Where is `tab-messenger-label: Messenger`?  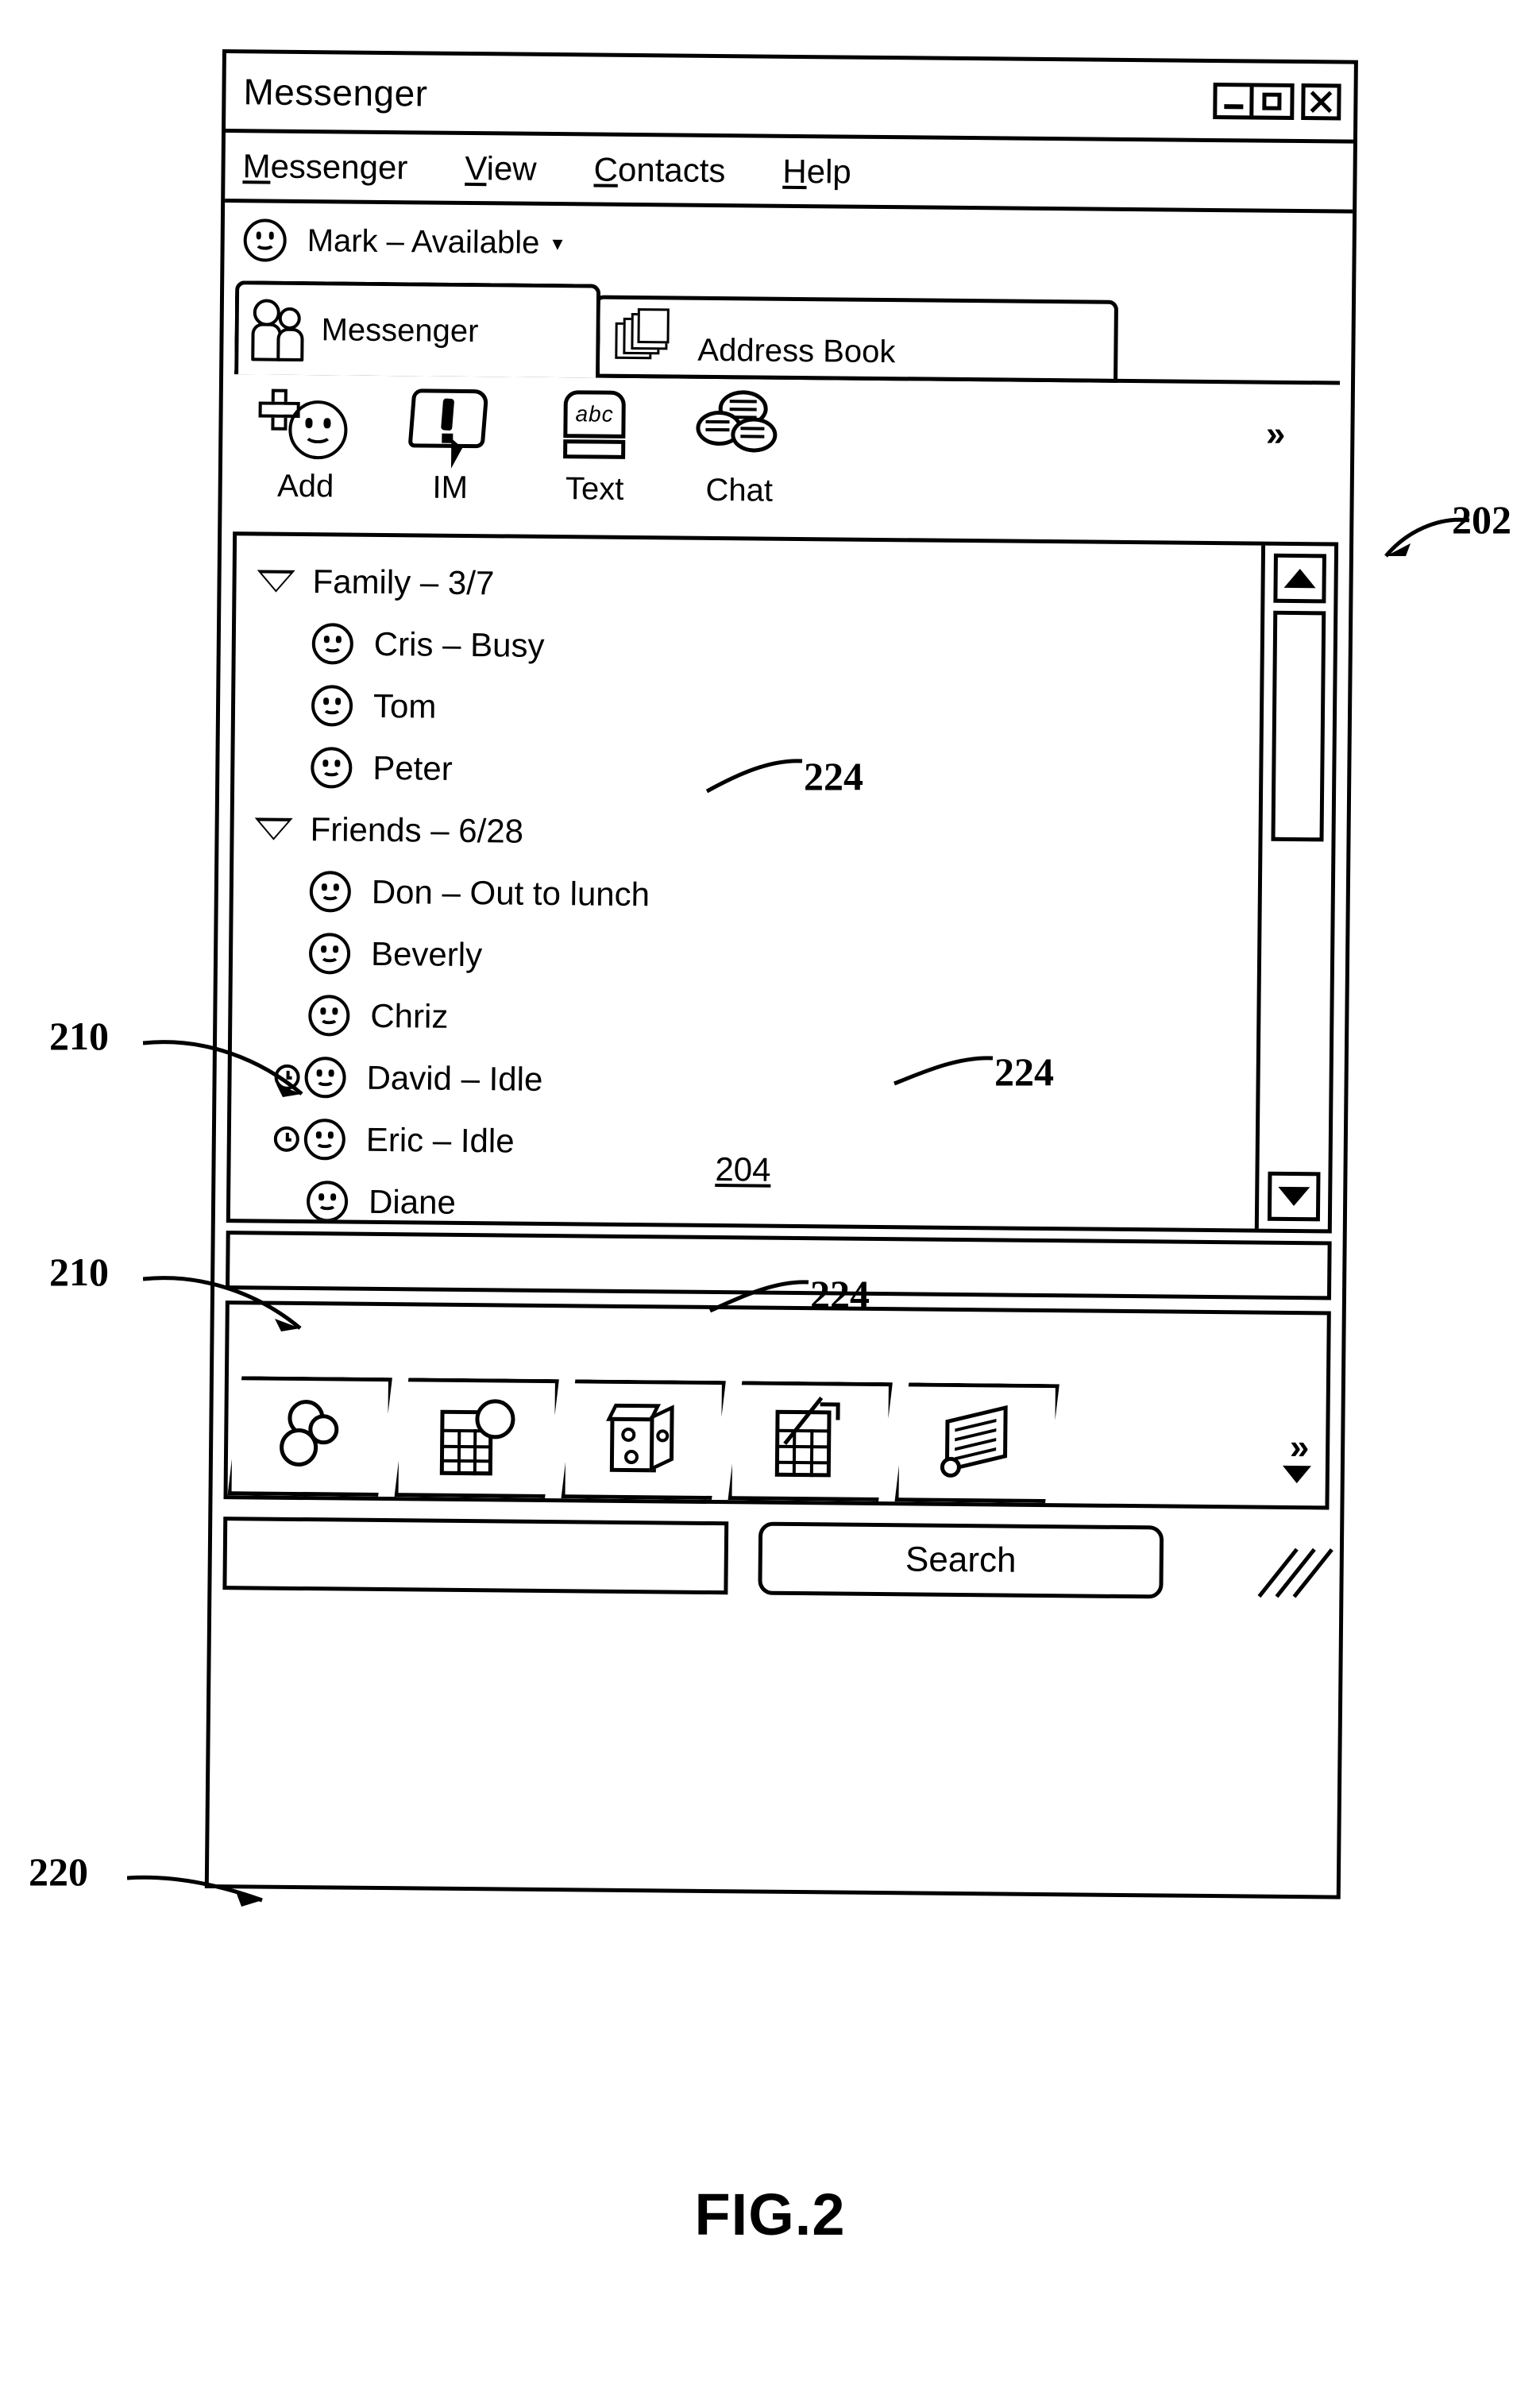
tab-messenger-label: Messenger is located at coordinates (400, 331).